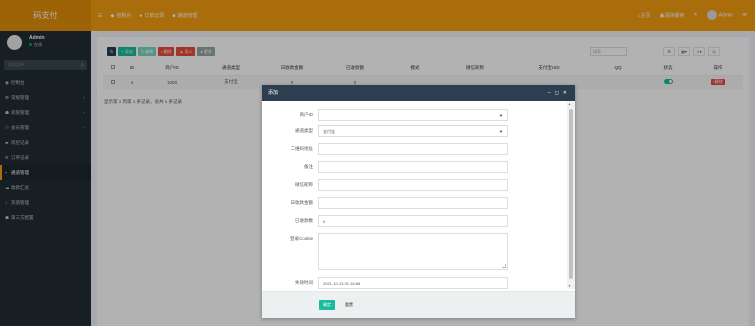 This screenshot has height=326, width=755. What do you see at coordinates (302, 148) in the screenshot?
I see `field-label: 二维码地址` at bounding box center [302, 148].